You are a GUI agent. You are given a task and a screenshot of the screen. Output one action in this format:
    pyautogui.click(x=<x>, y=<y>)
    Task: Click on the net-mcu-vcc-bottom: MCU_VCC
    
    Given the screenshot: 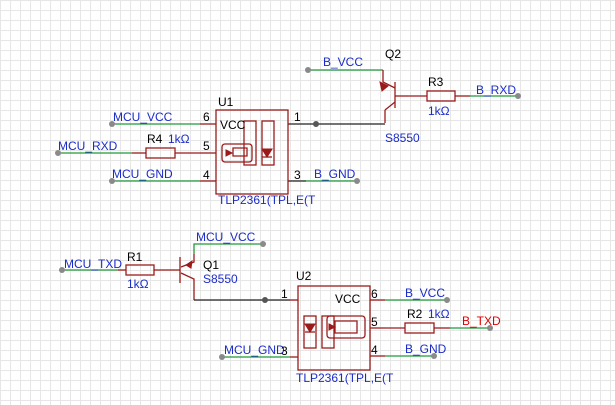 What is the action you would take?
    pyautogui.click(x=229, y=242)
    